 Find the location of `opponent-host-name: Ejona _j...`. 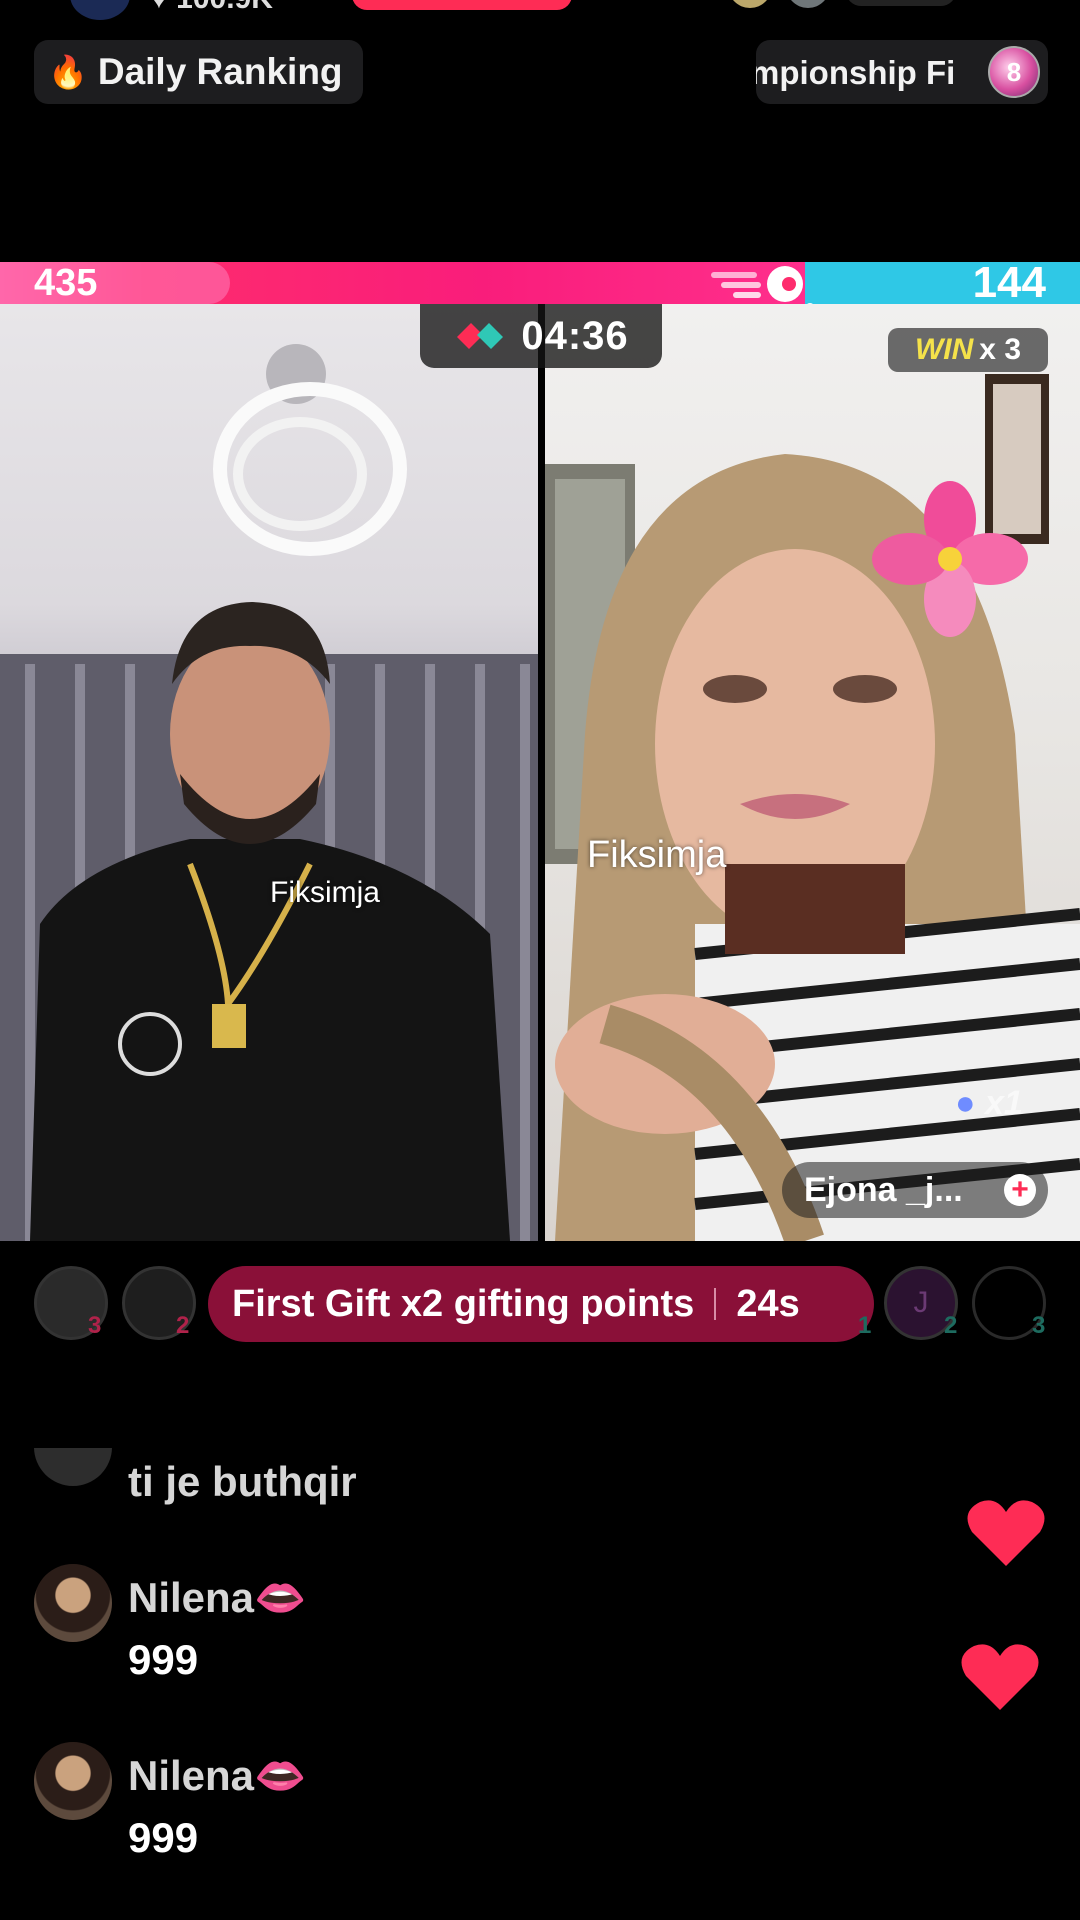

opponent-host-name: Ejona _j... is located at coordinates (883, 1189).